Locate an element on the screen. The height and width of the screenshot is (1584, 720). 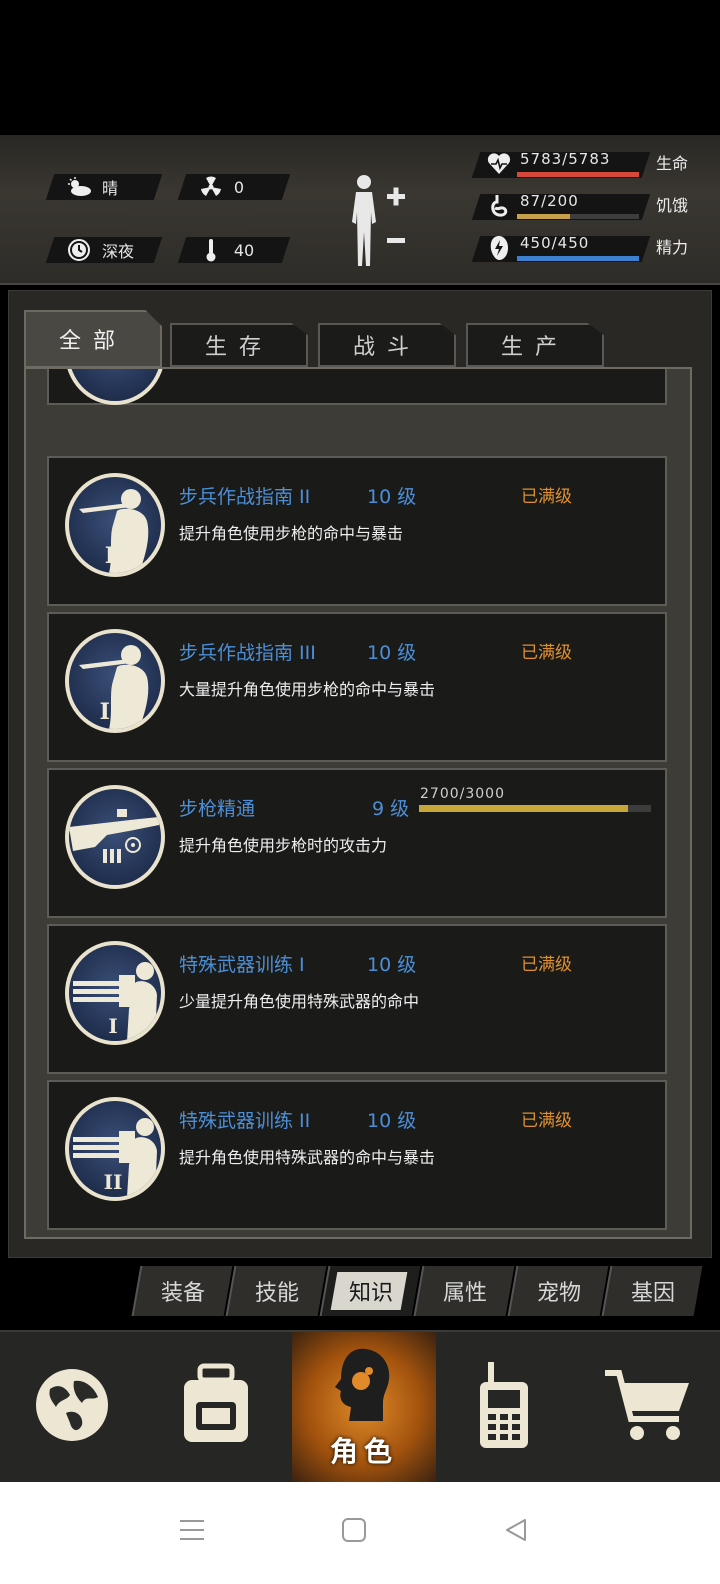
energy-icon is located at coordinates (499, 248).